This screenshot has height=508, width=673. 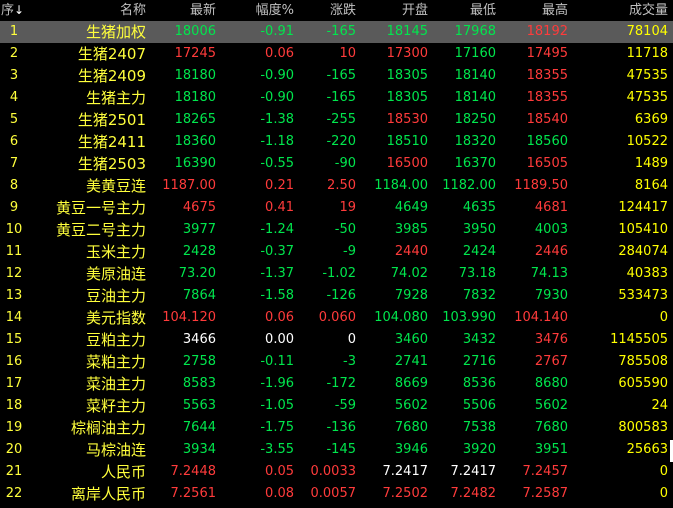 I want to click on row-pct: -1.05, so click(x=277, y=405).